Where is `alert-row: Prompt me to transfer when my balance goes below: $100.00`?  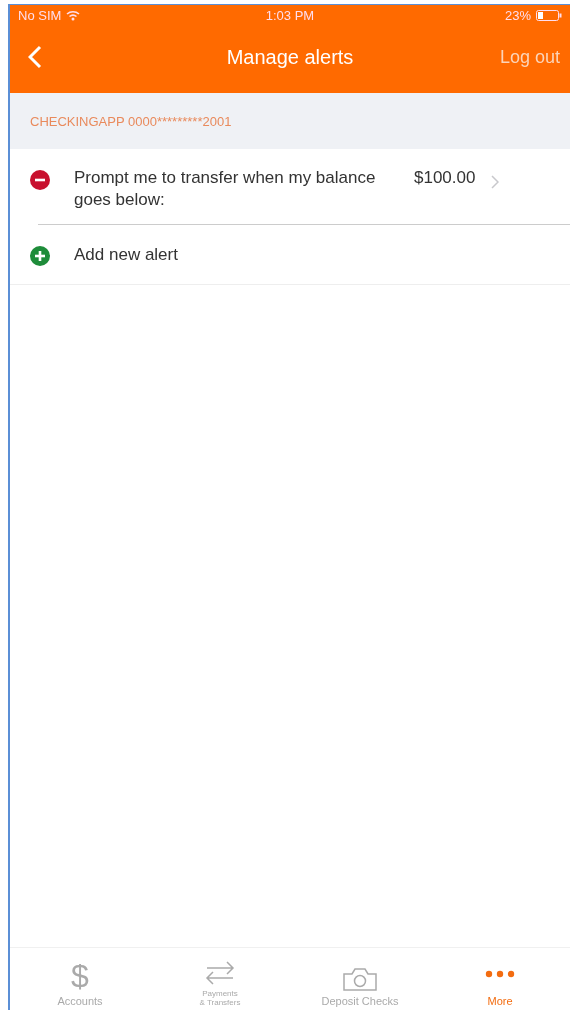
alert-row: Prompt me to transfer when my balance goes below: $100.00 is located at coordinates (290, 187).